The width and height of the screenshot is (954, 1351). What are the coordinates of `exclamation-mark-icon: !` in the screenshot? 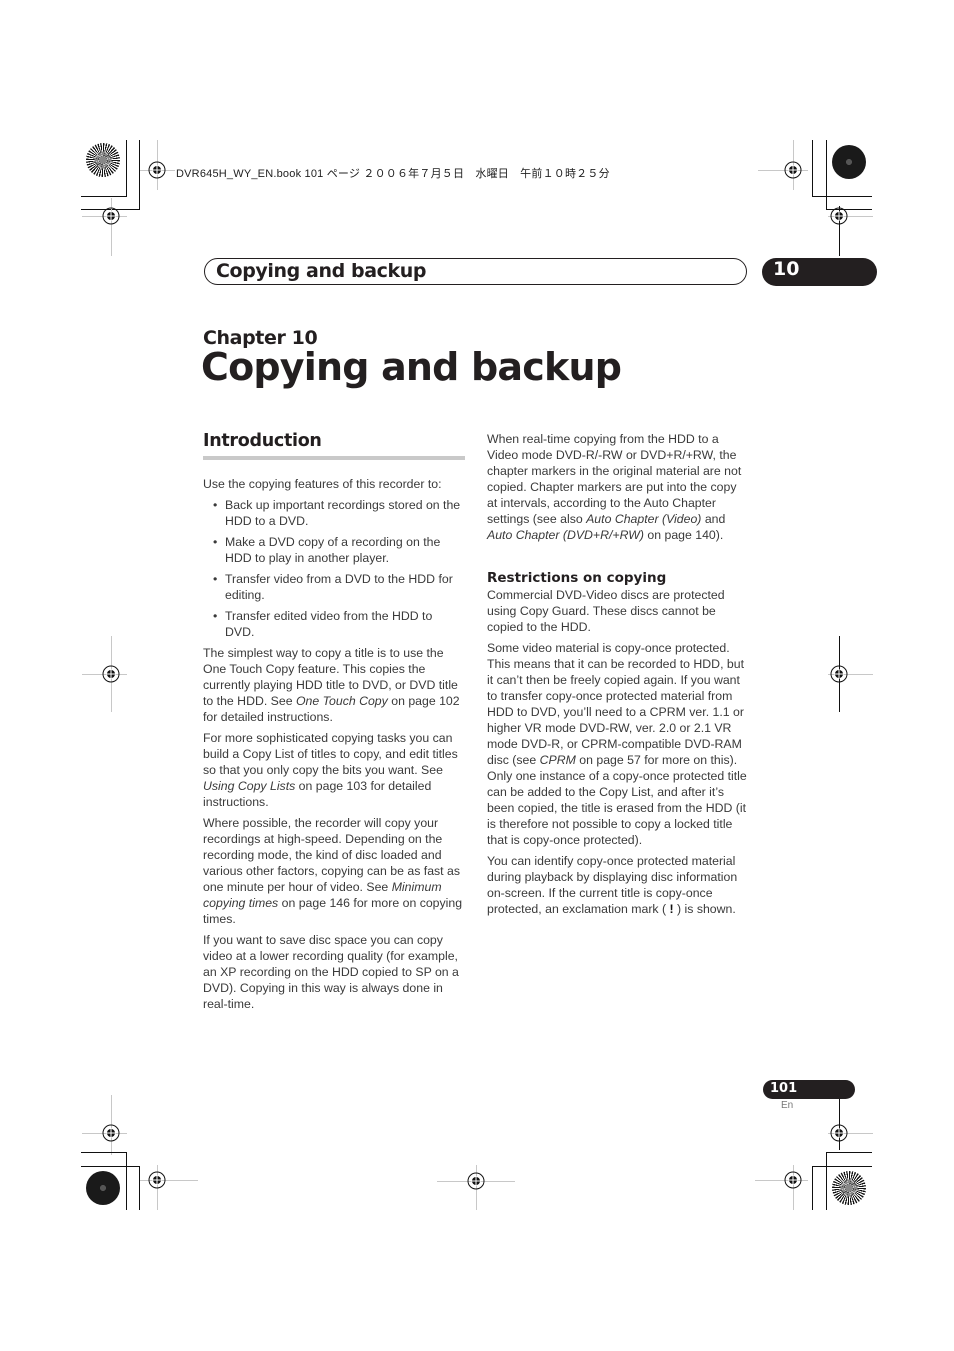 It's located at (672, 909).